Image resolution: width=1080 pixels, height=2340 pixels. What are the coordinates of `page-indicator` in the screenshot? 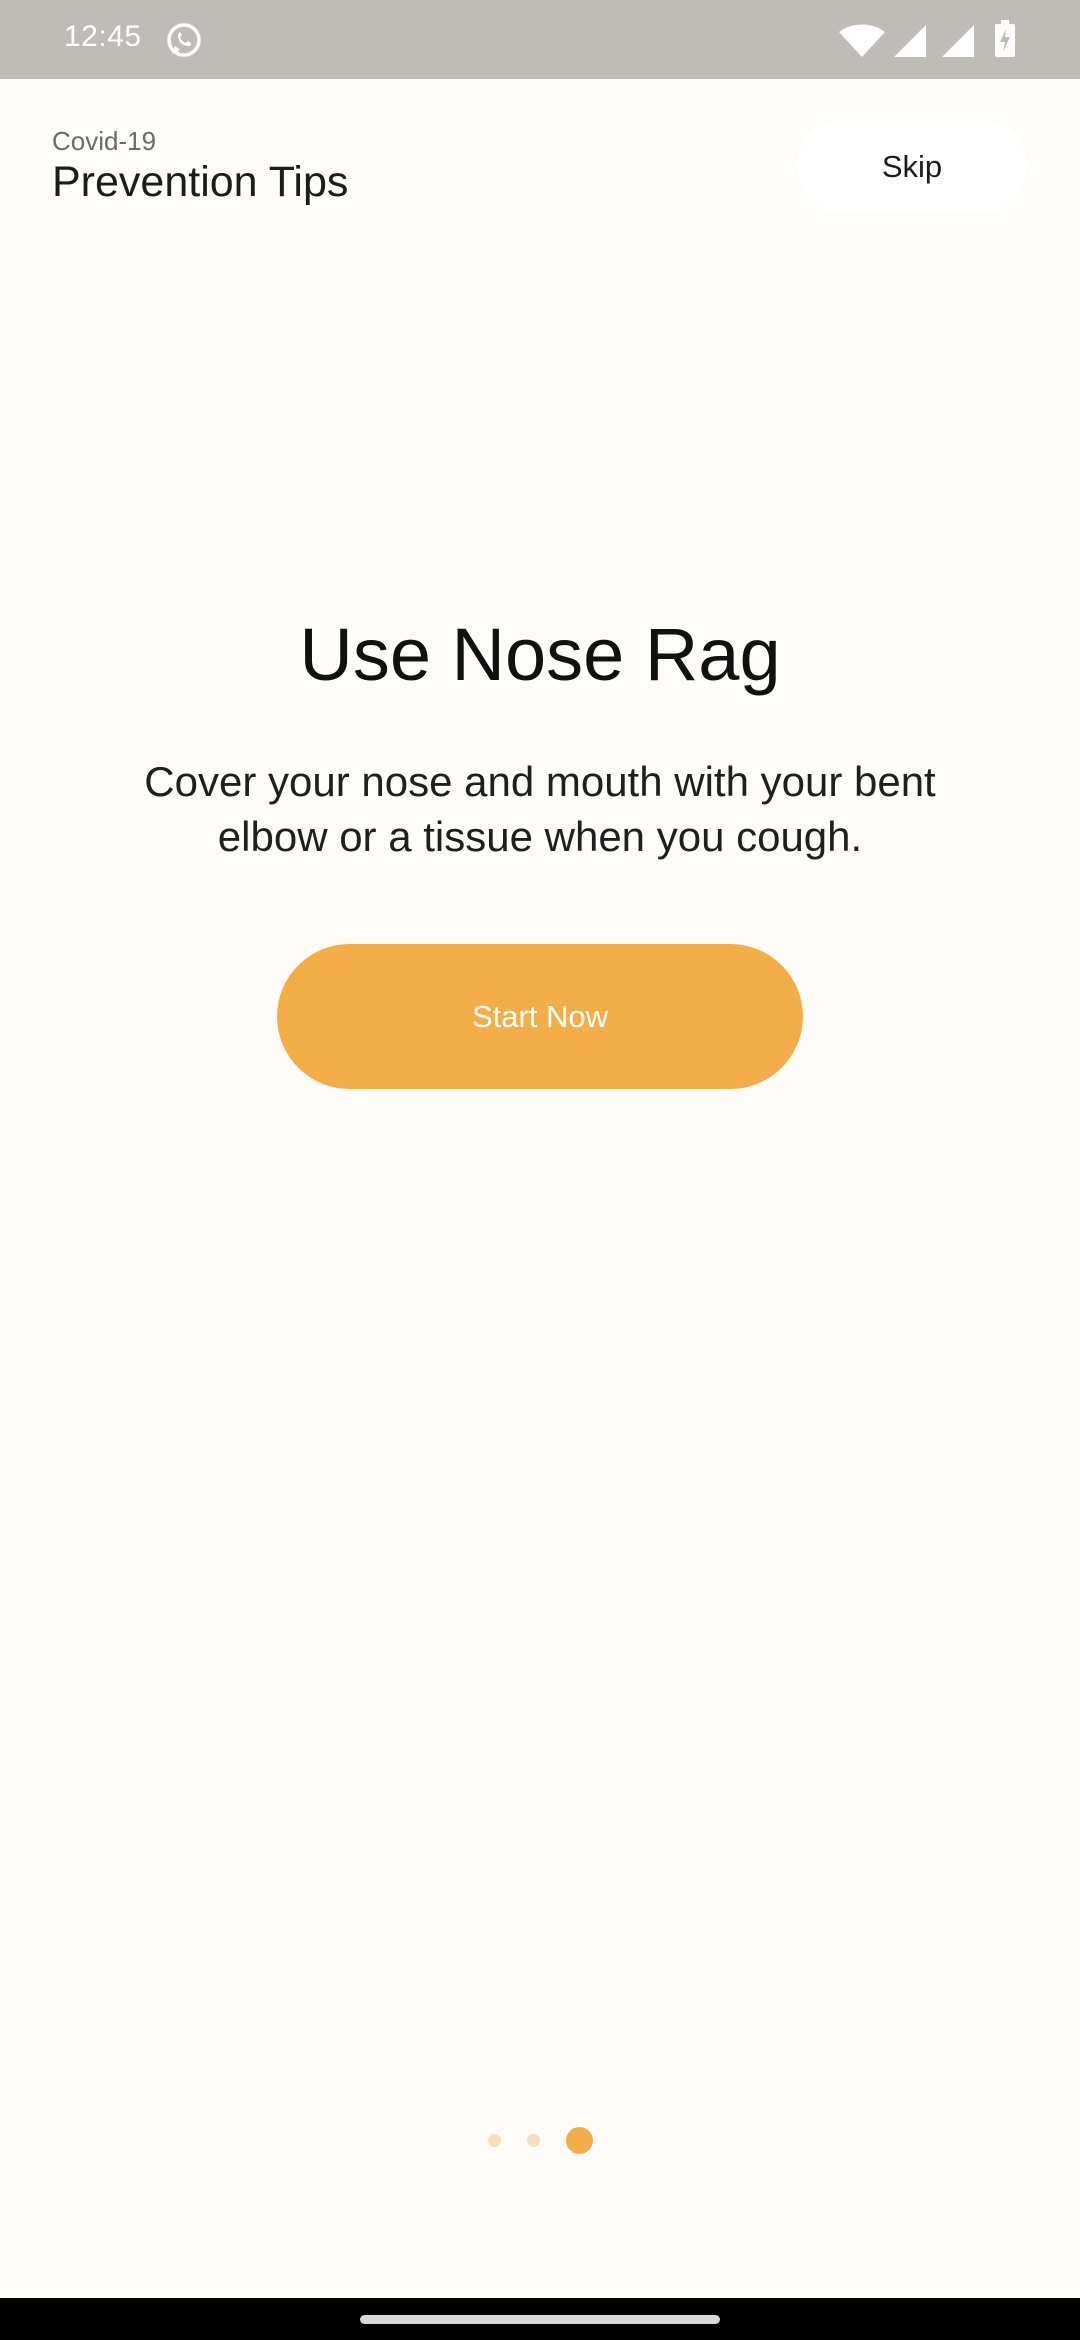 It's located at (540, 2140).